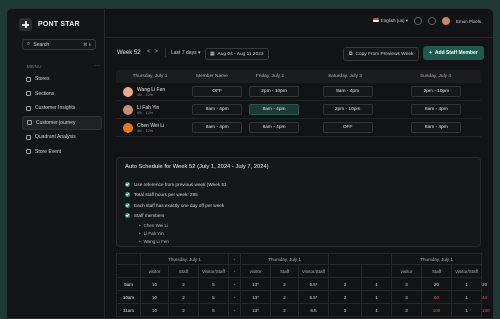 This screenshot has height=319, width=500. What do you see at coordinates (127, 195) in the screenshot?
I see `check-icon` at bounding box center [127, 195].